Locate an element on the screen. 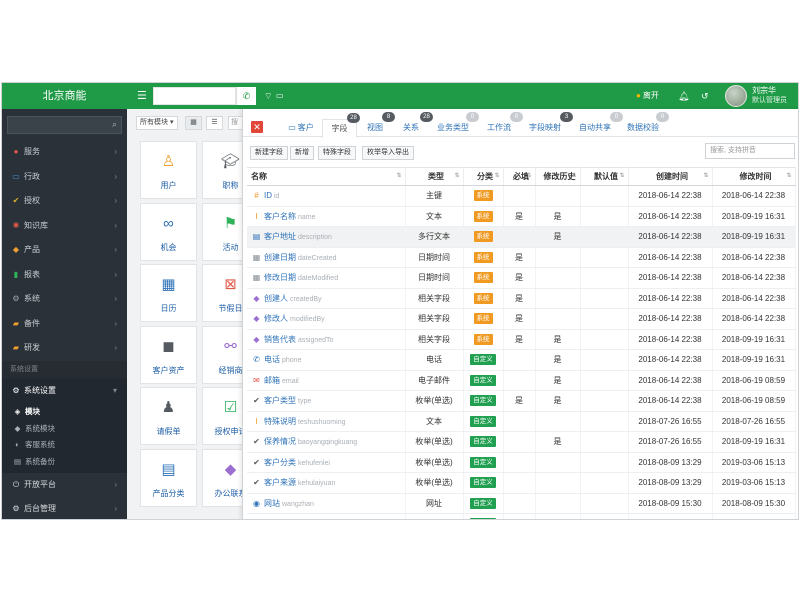 The image size is (800, 600). column-header-2: 分类 ⇅ is located at coordinates (483, 176).